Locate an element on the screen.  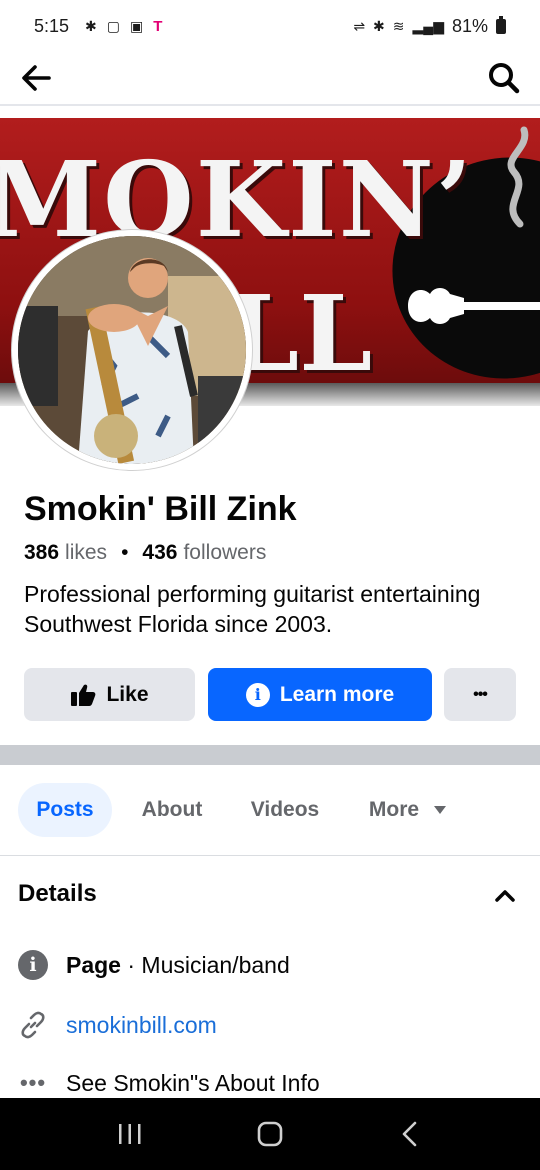
status-right: ⇌ ✱ ≋ ▂▄▆ 81% is located at coordinates (429, 26).